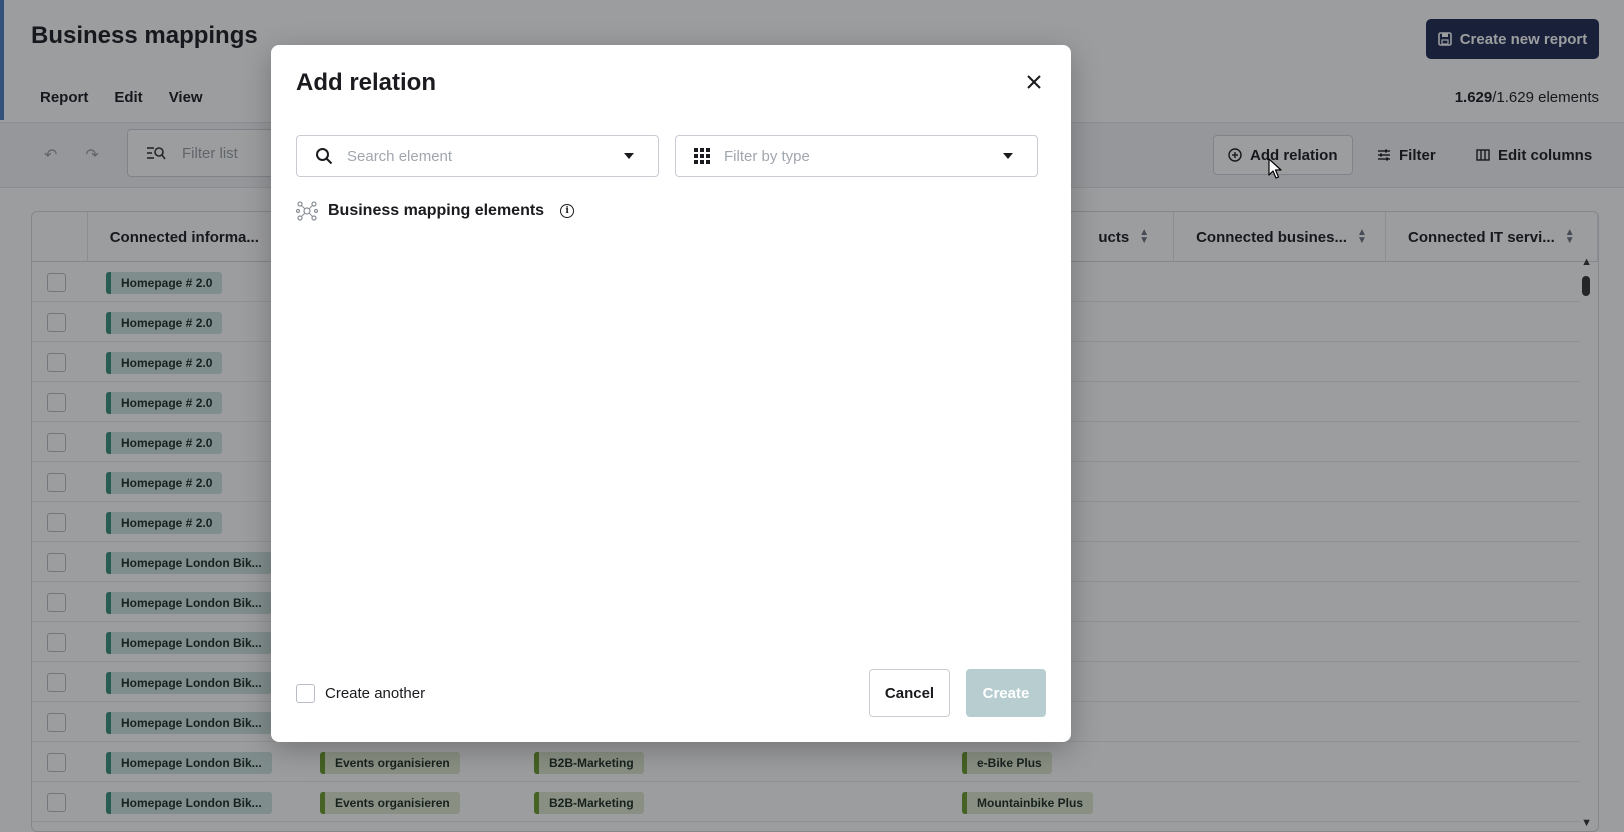 This screenshot has height=832, width=1624. Describe the element at coordinates (1275, 168) in the screenshot. I see `mouse-cursor-icon` at that location.